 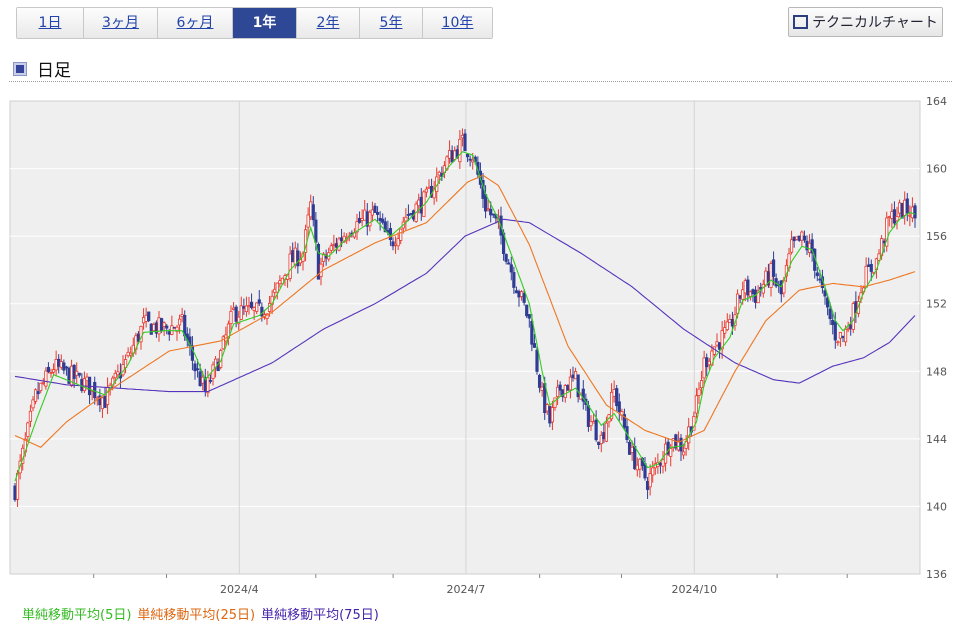 What do you see at coordinates (865, 22) in the screenshot?
I see `technical-chart-button: テクニカルチャート` at bounding box center [865, 22].